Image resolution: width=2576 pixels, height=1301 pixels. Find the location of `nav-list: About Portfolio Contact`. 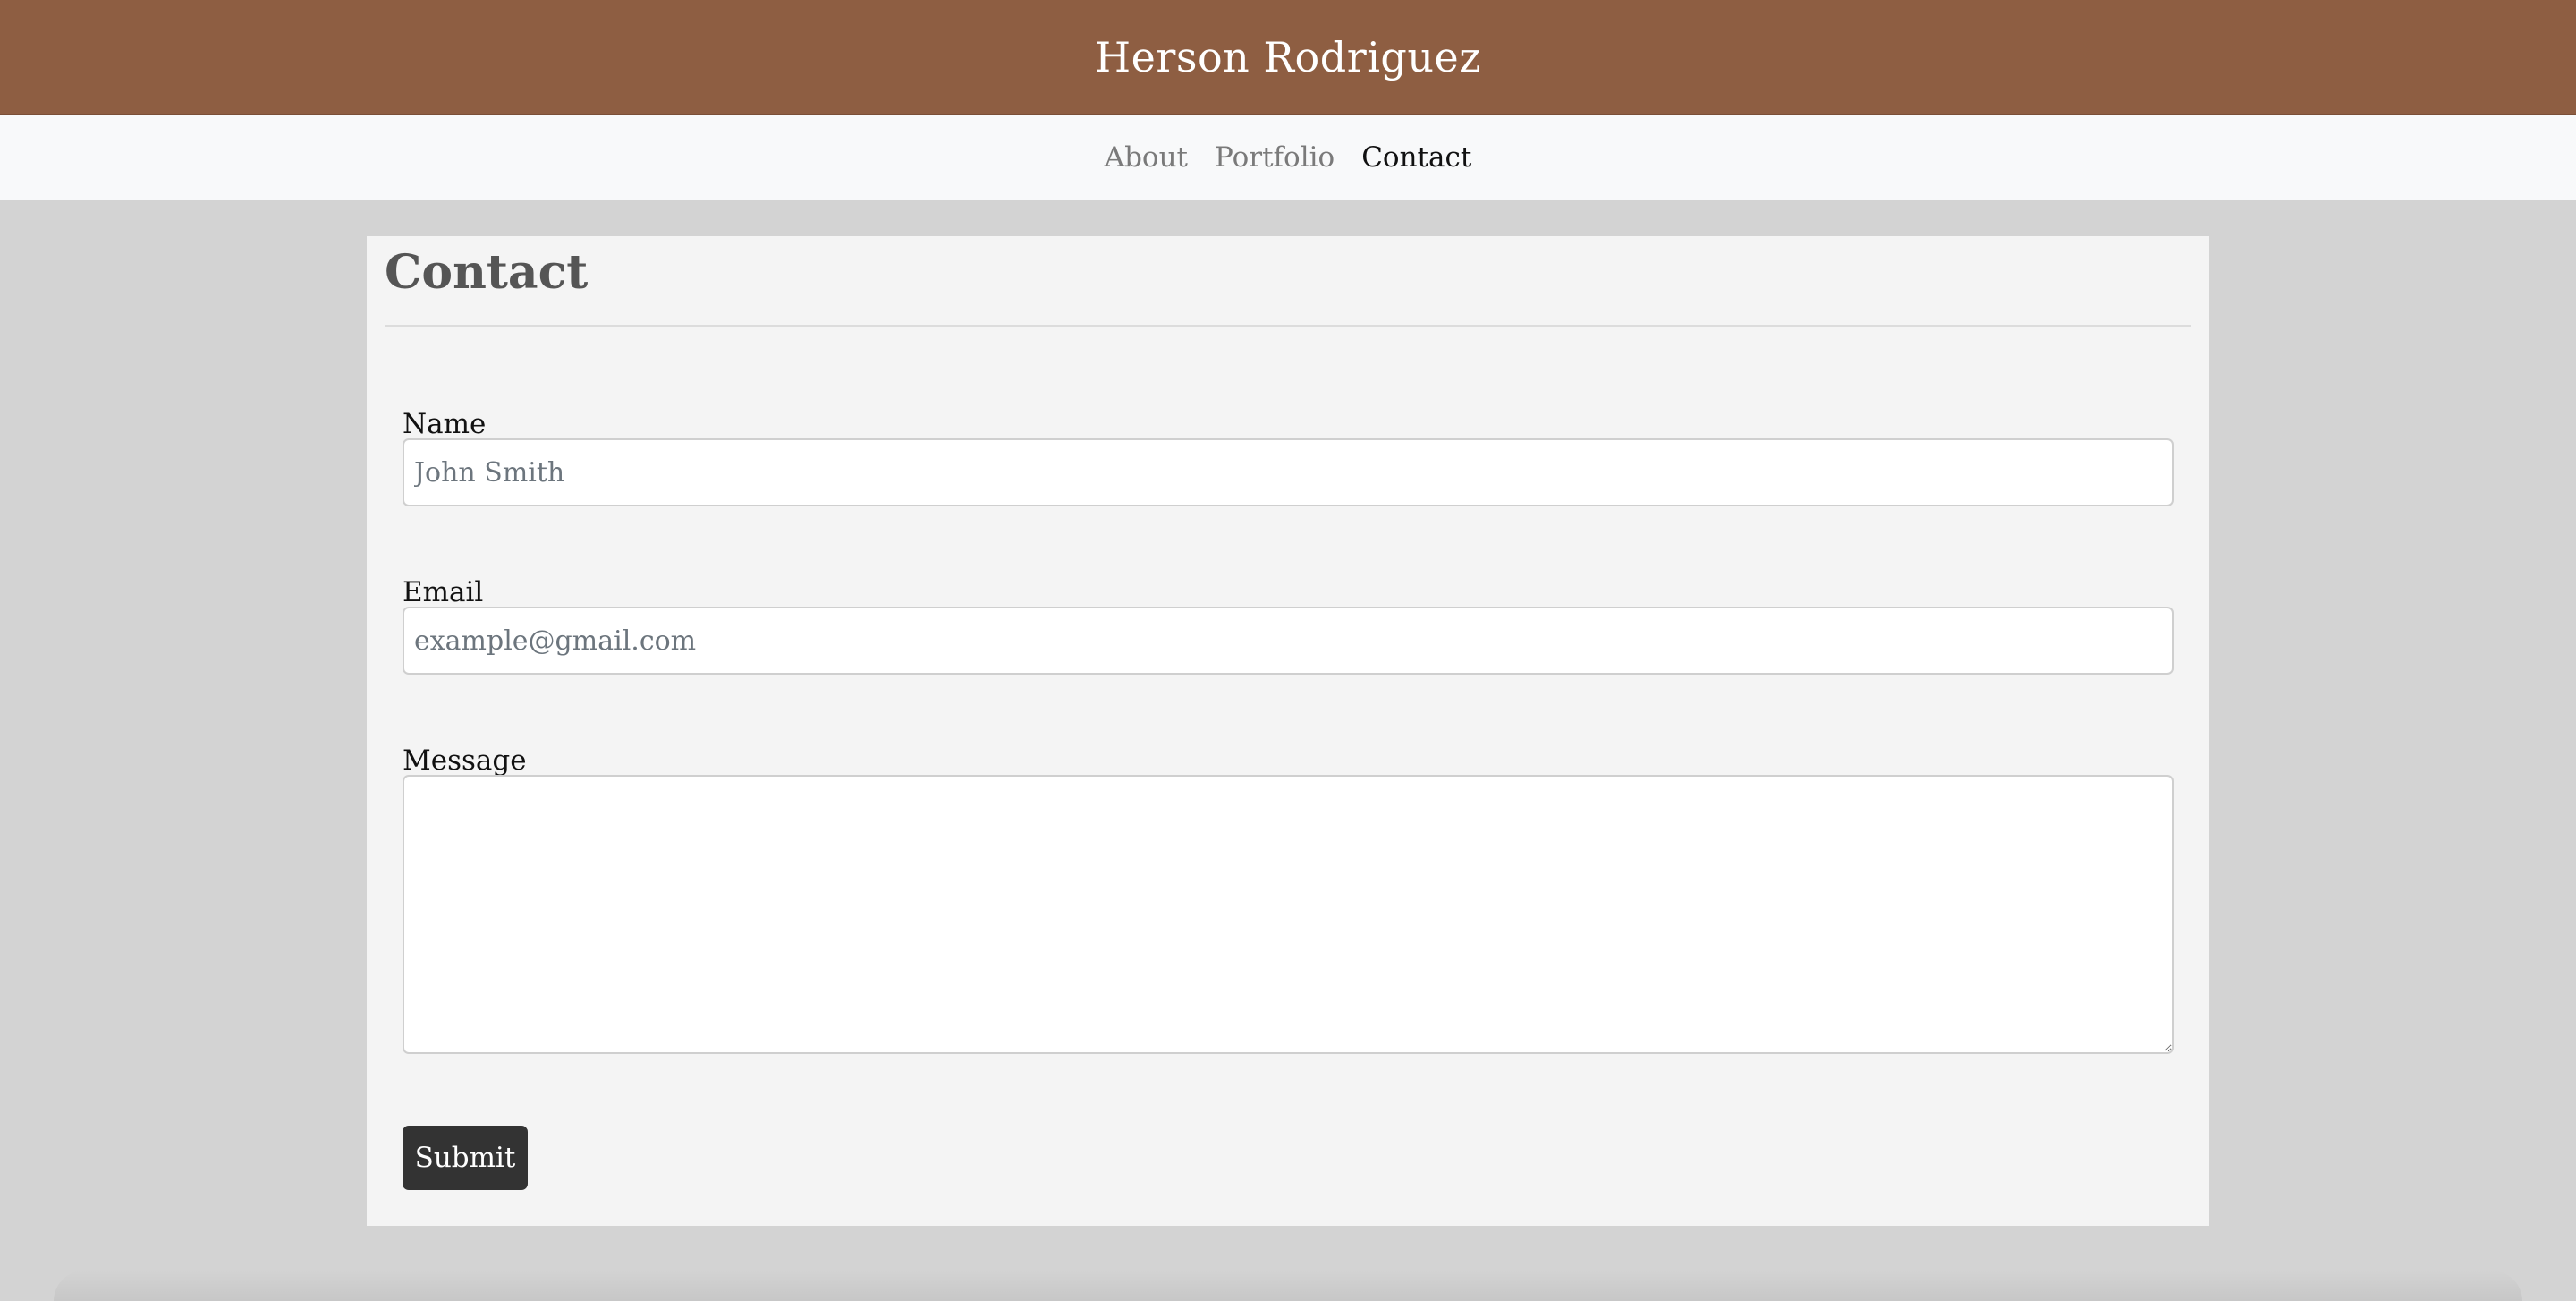

nav-list: About Portfolio Contact is located at coordinates (1288, 157).